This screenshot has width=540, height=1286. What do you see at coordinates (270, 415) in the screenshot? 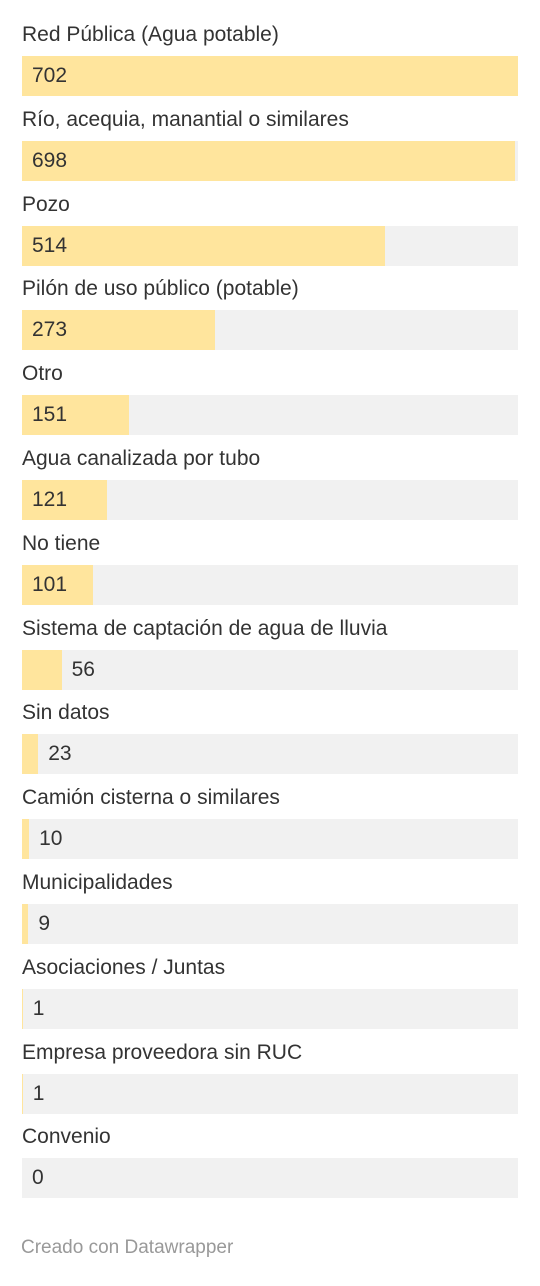
I see `bar-track: 151` at bounding box center [270, 415].